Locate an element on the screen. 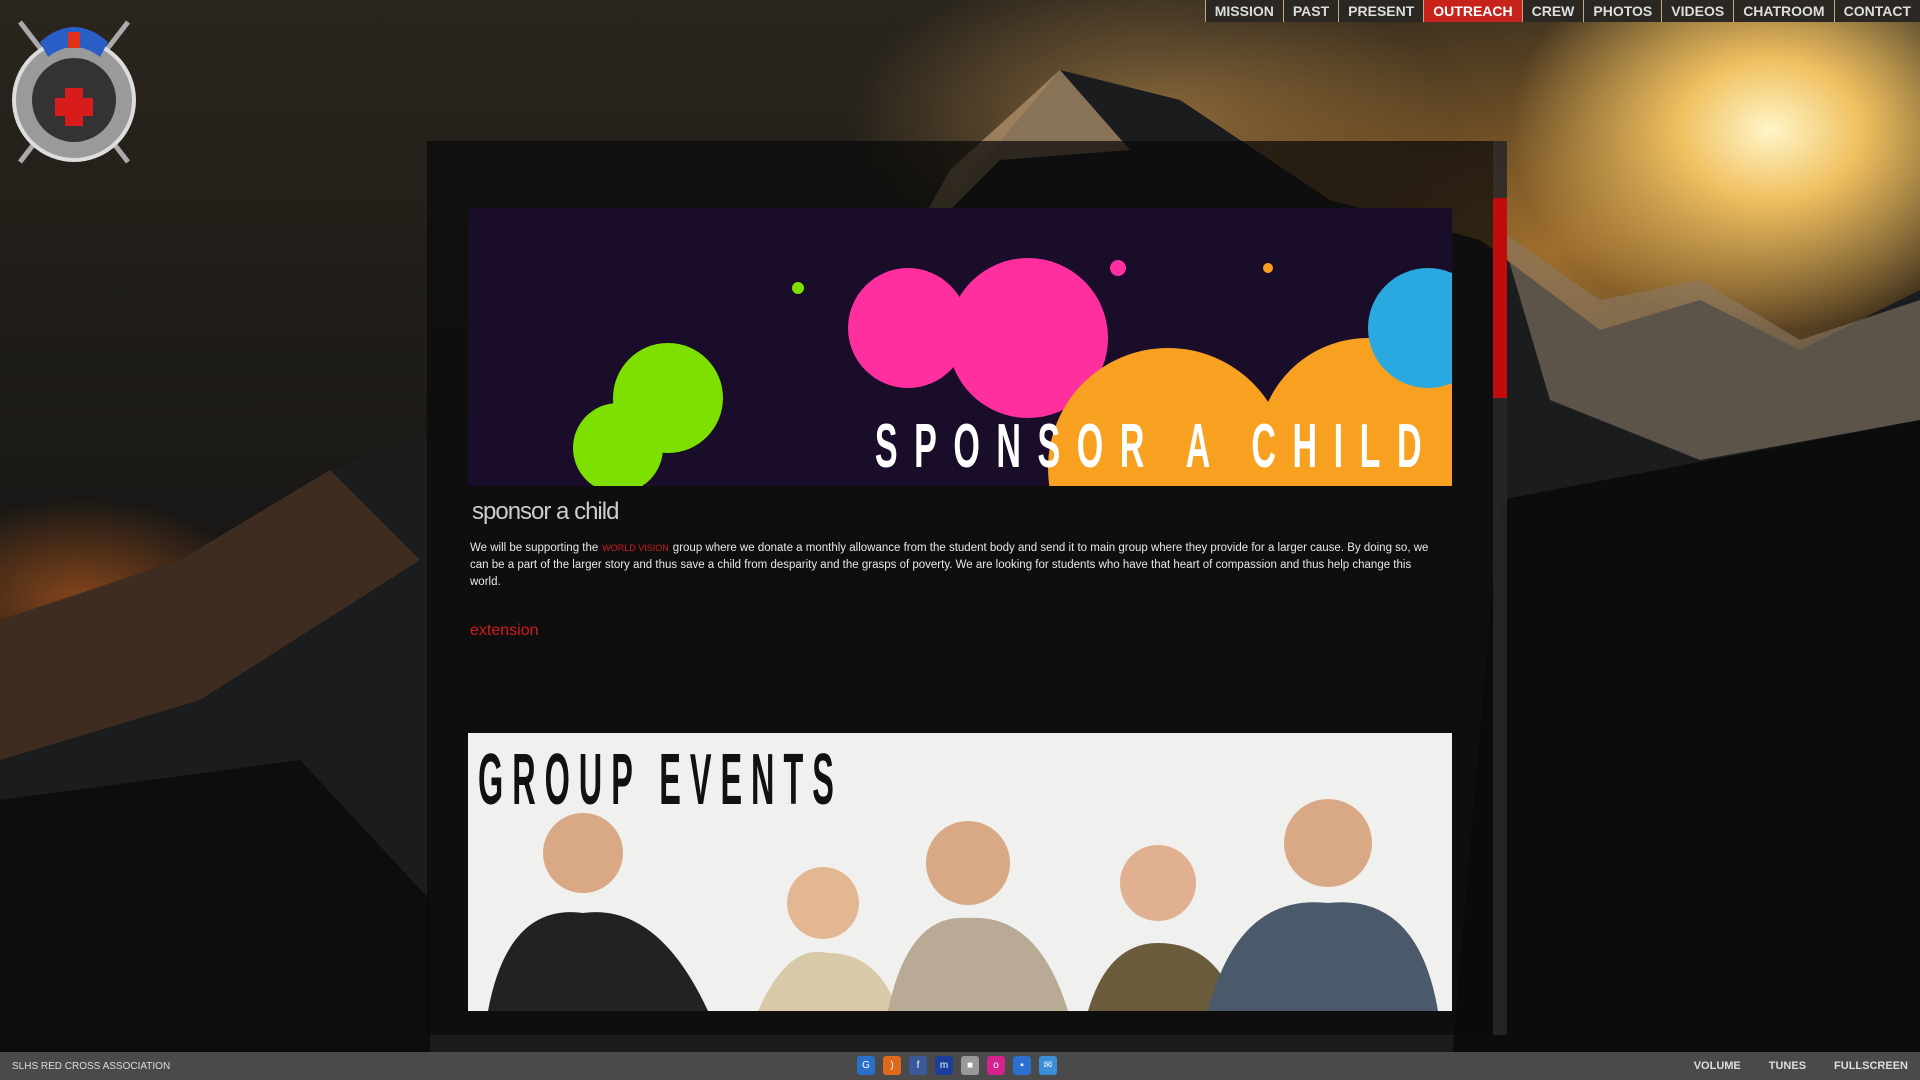 The width and height of the screenshot is (1920, 1080). nav-videos: VIDEOS is located at coordinates (1697, 11).